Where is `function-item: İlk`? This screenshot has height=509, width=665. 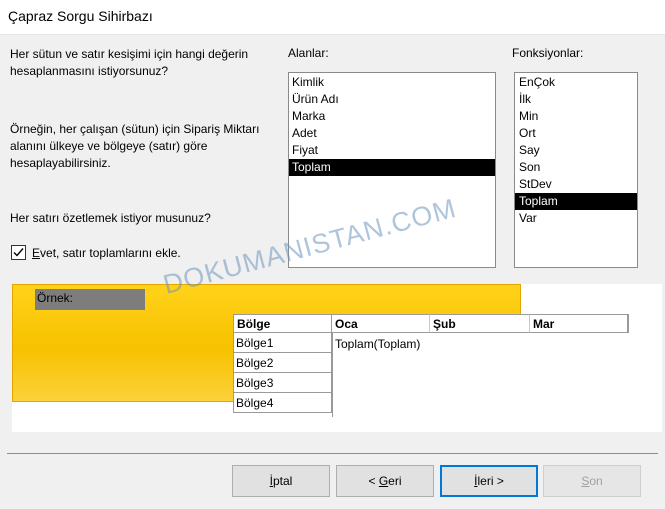 function-item: İlk is located at coordinates (576, 99).